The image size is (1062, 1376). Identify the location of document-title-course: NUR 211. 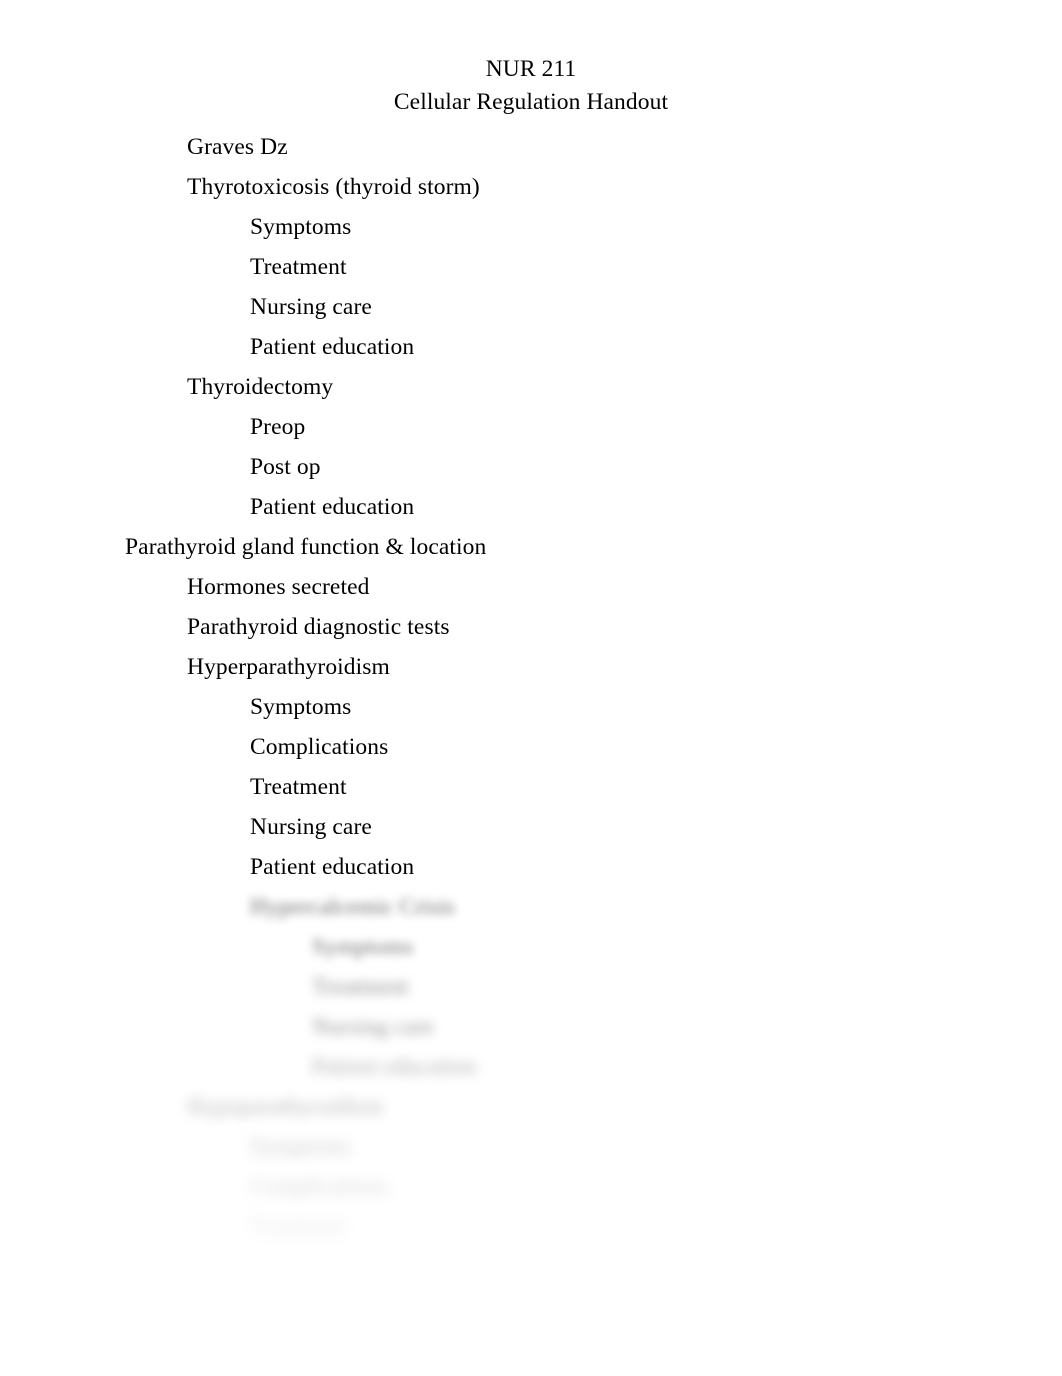
(531, 69).